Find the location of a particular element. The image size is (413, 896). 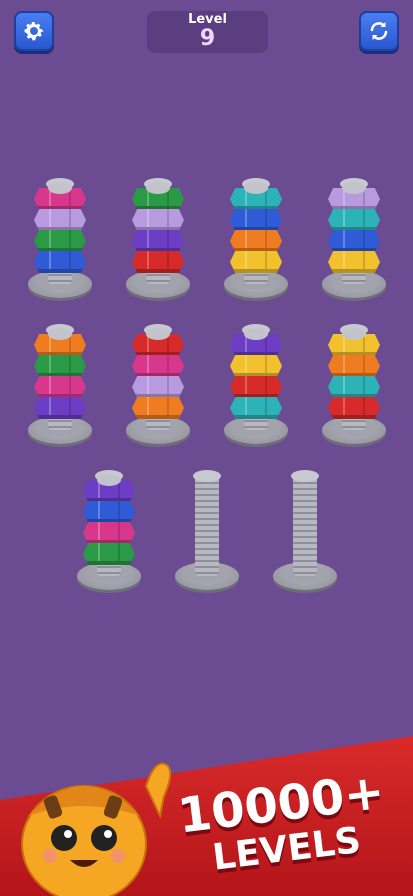

level-label: Level is located at coordinates (207, 19).